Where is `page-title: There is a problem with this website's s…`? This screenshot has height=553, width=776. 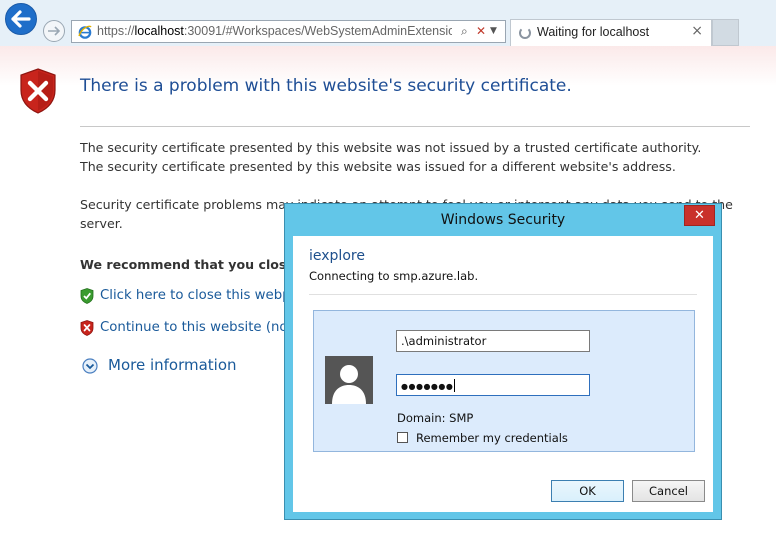
page-title: There is a problem with this website's s… is located at coordinates (326, 86).